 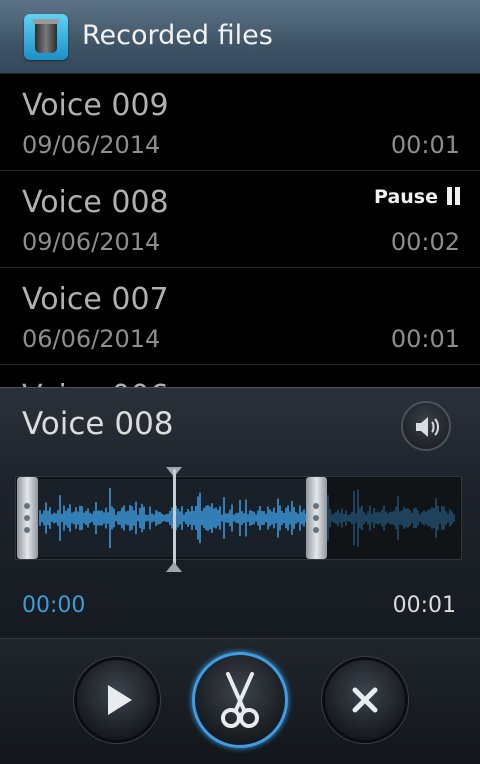 I want to click on scissors-icon, so click(x=240, y=700).